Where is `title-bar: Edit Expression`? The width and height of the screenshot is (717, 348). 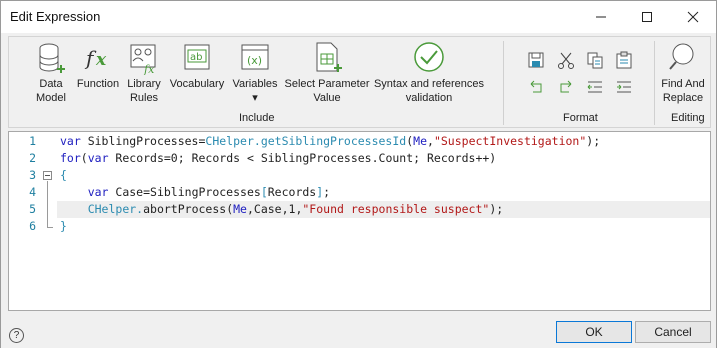
title-bar: Edit Expression is located at coordinates (358, 17).